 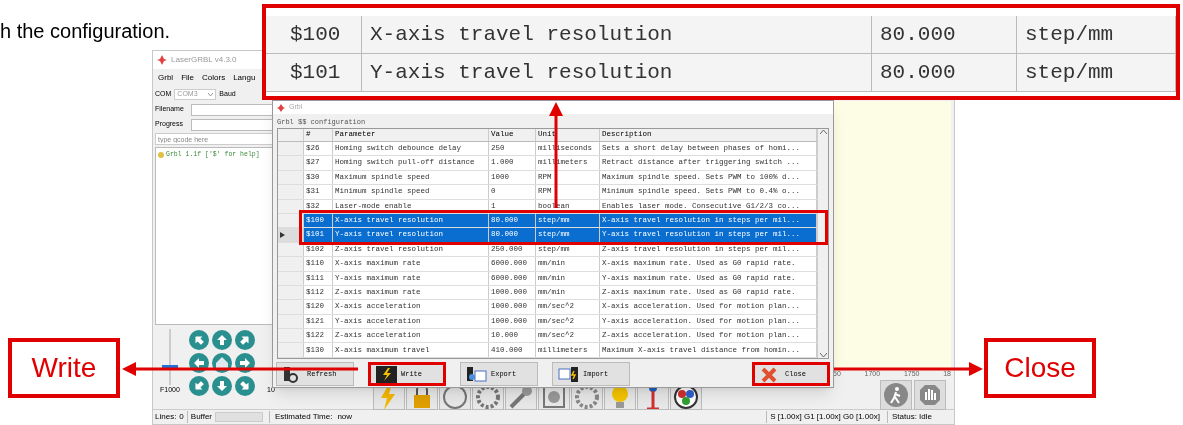 What do you see at coordinates (64, 368) in the screenshot?
I see `annotation-label: Write` at bounding box center [64, 368].